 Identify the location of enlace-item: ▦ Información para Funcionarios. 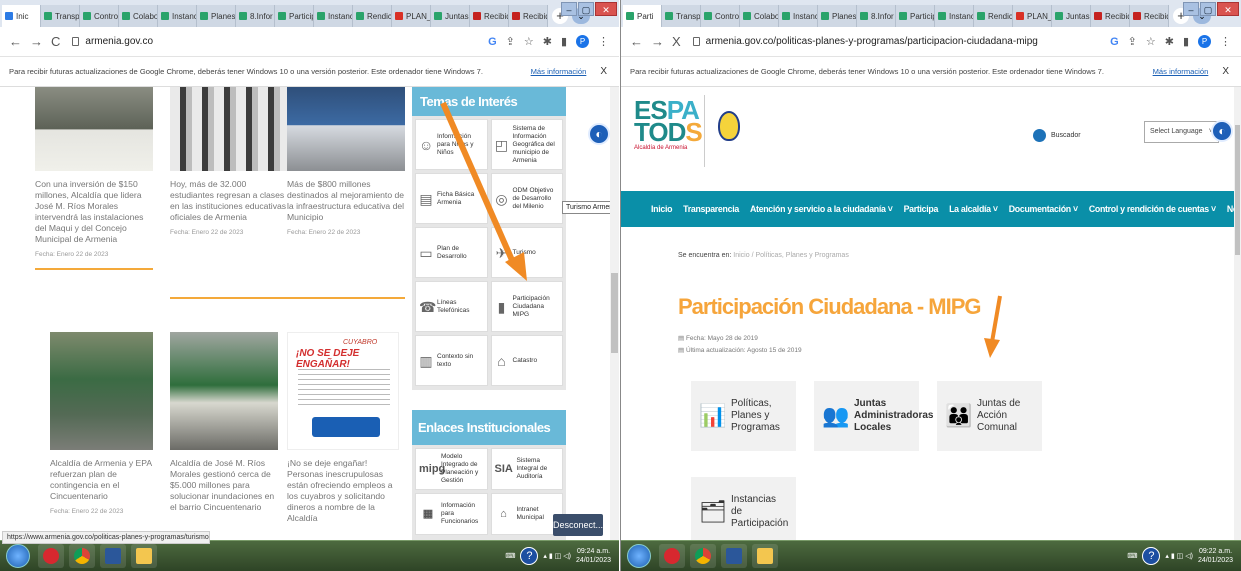
(451, 514).